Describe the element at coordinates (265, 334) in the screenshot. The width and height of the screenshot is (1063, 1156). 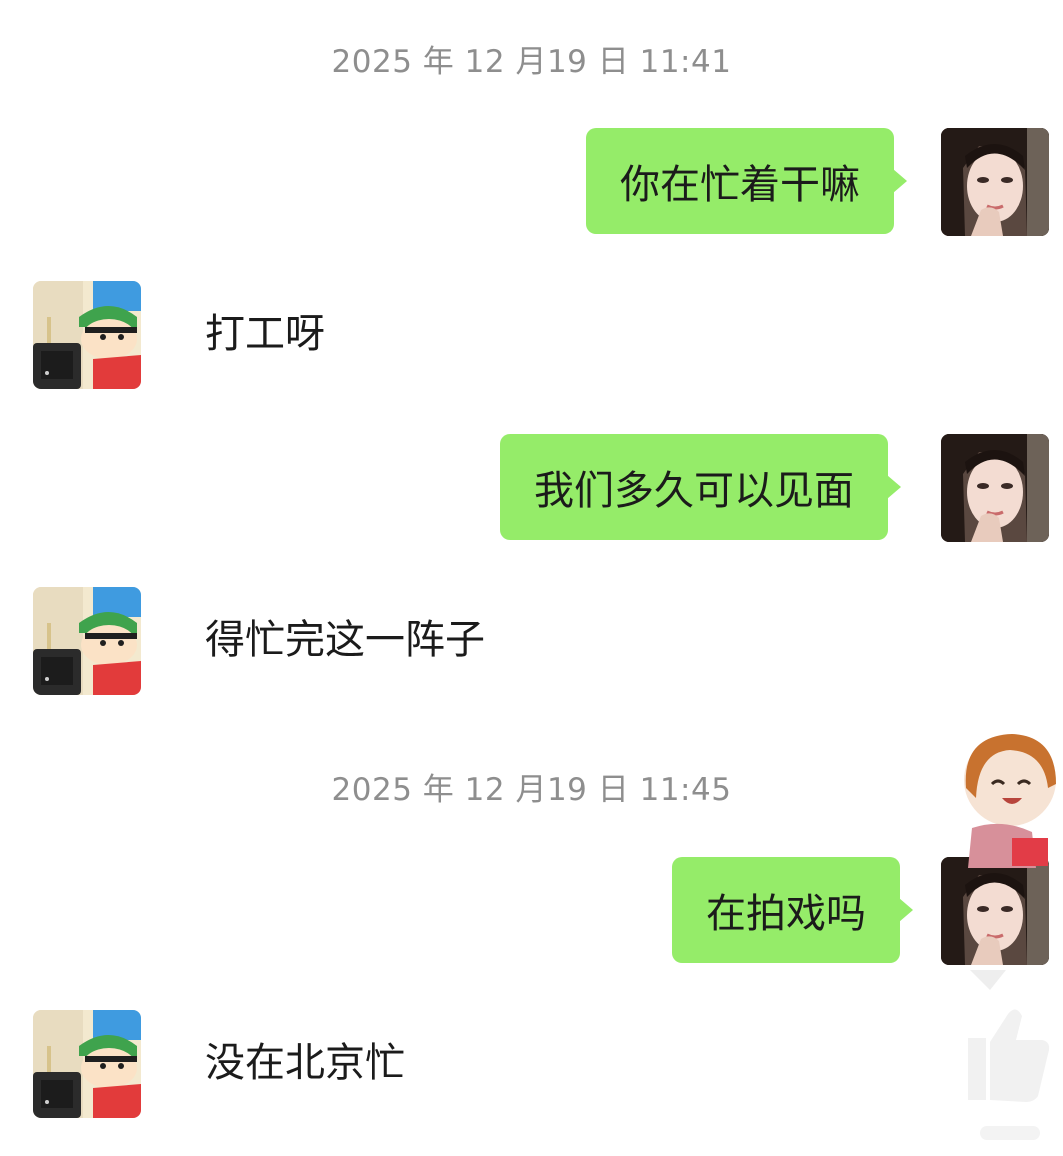
I see `incoming-message-text: 打工呀` at that location.